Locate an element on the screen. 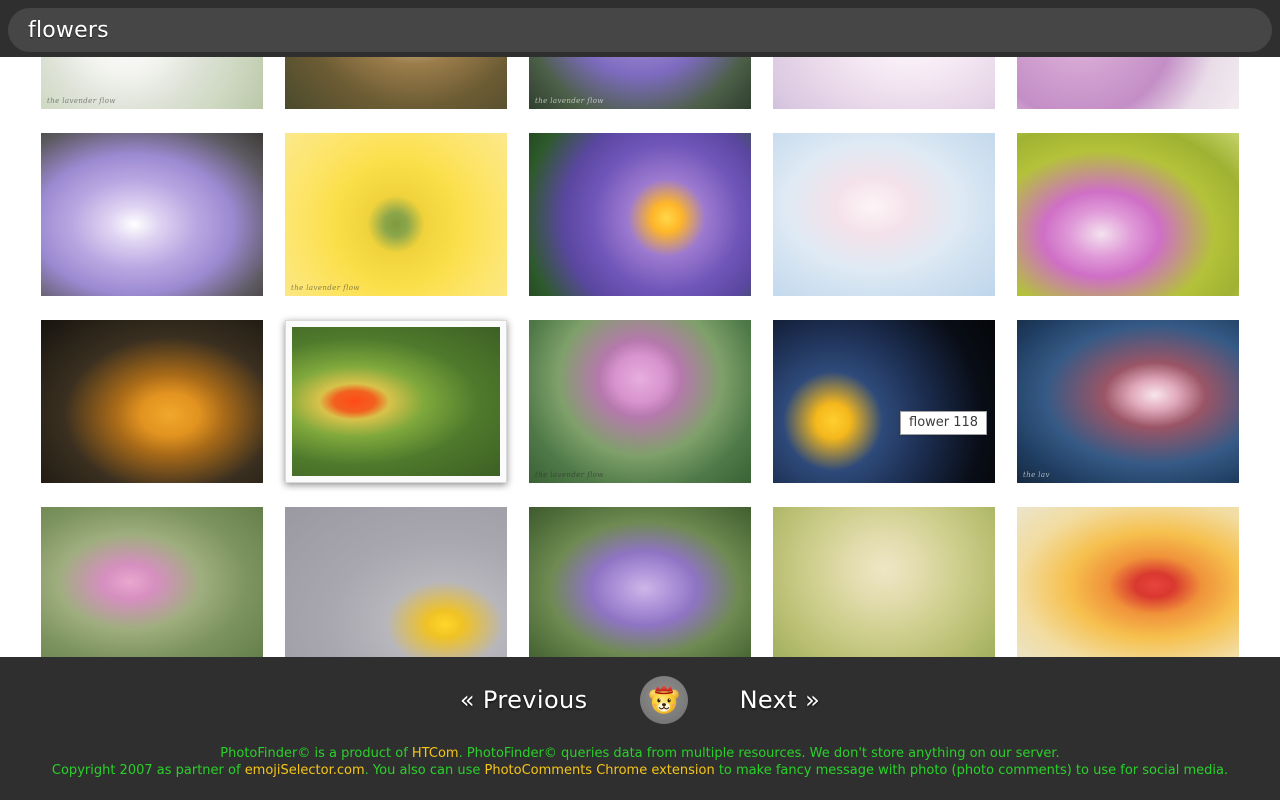 Image resolution: width=1280 pixels, height=800 pixels. htcom-link: HTCom is located at coordinates (435, 753).